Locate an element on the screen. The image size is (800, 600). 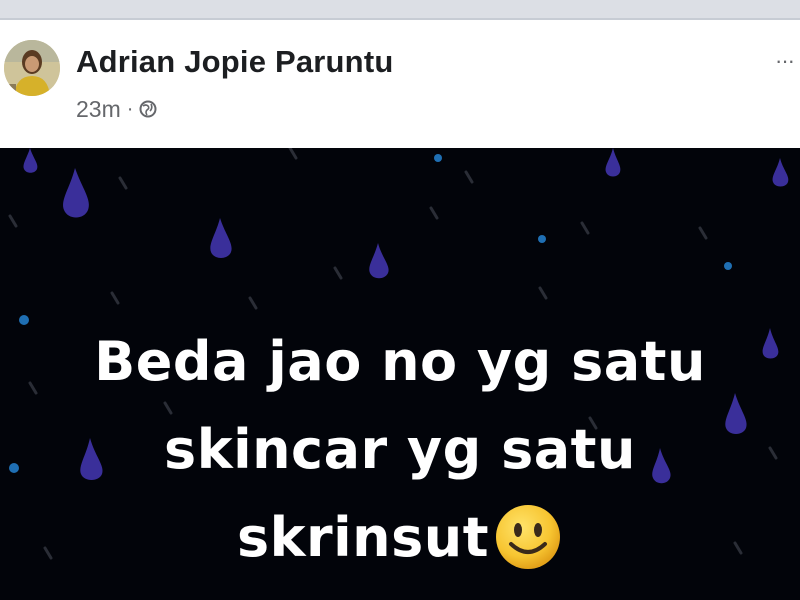
avatar-photo is located at coordinates (32, 68).